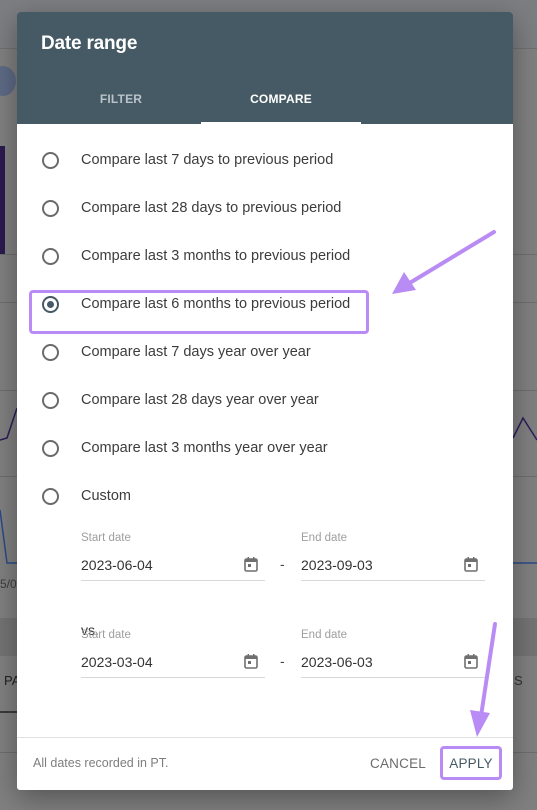 Image resolution: width=537 pixels, height=810 pixels. What do you see at coordinates (117, 565) in the screenshot?
I see `start-date-value: 2023-06-04` at bounding box center [117, 565].